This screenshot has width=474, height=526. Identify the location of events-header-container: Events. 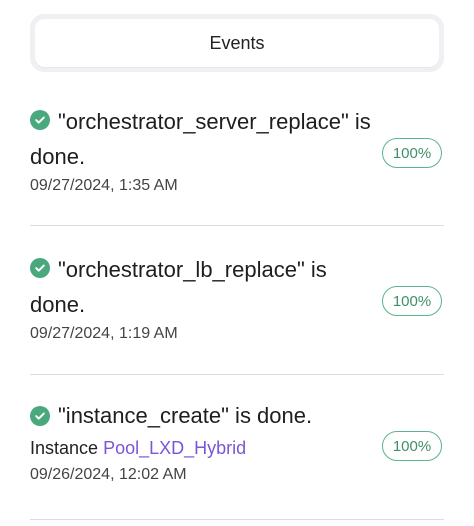
(237, 43).